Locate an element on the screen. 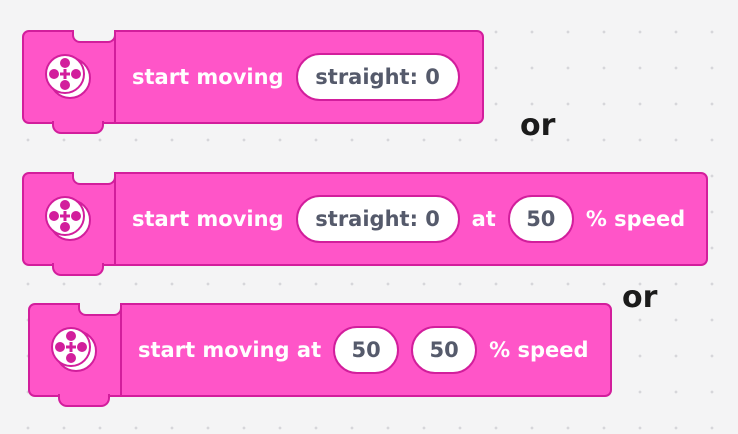 Image resolution: width=738 pixels, height=434 pixels. block-label: start moving at is located at coordinates (230, 350).